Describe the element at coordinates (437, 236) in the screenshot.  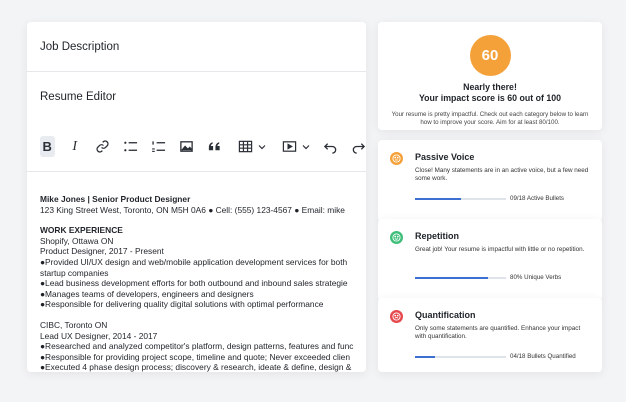
I see `metric-title: Repetition` at that location.